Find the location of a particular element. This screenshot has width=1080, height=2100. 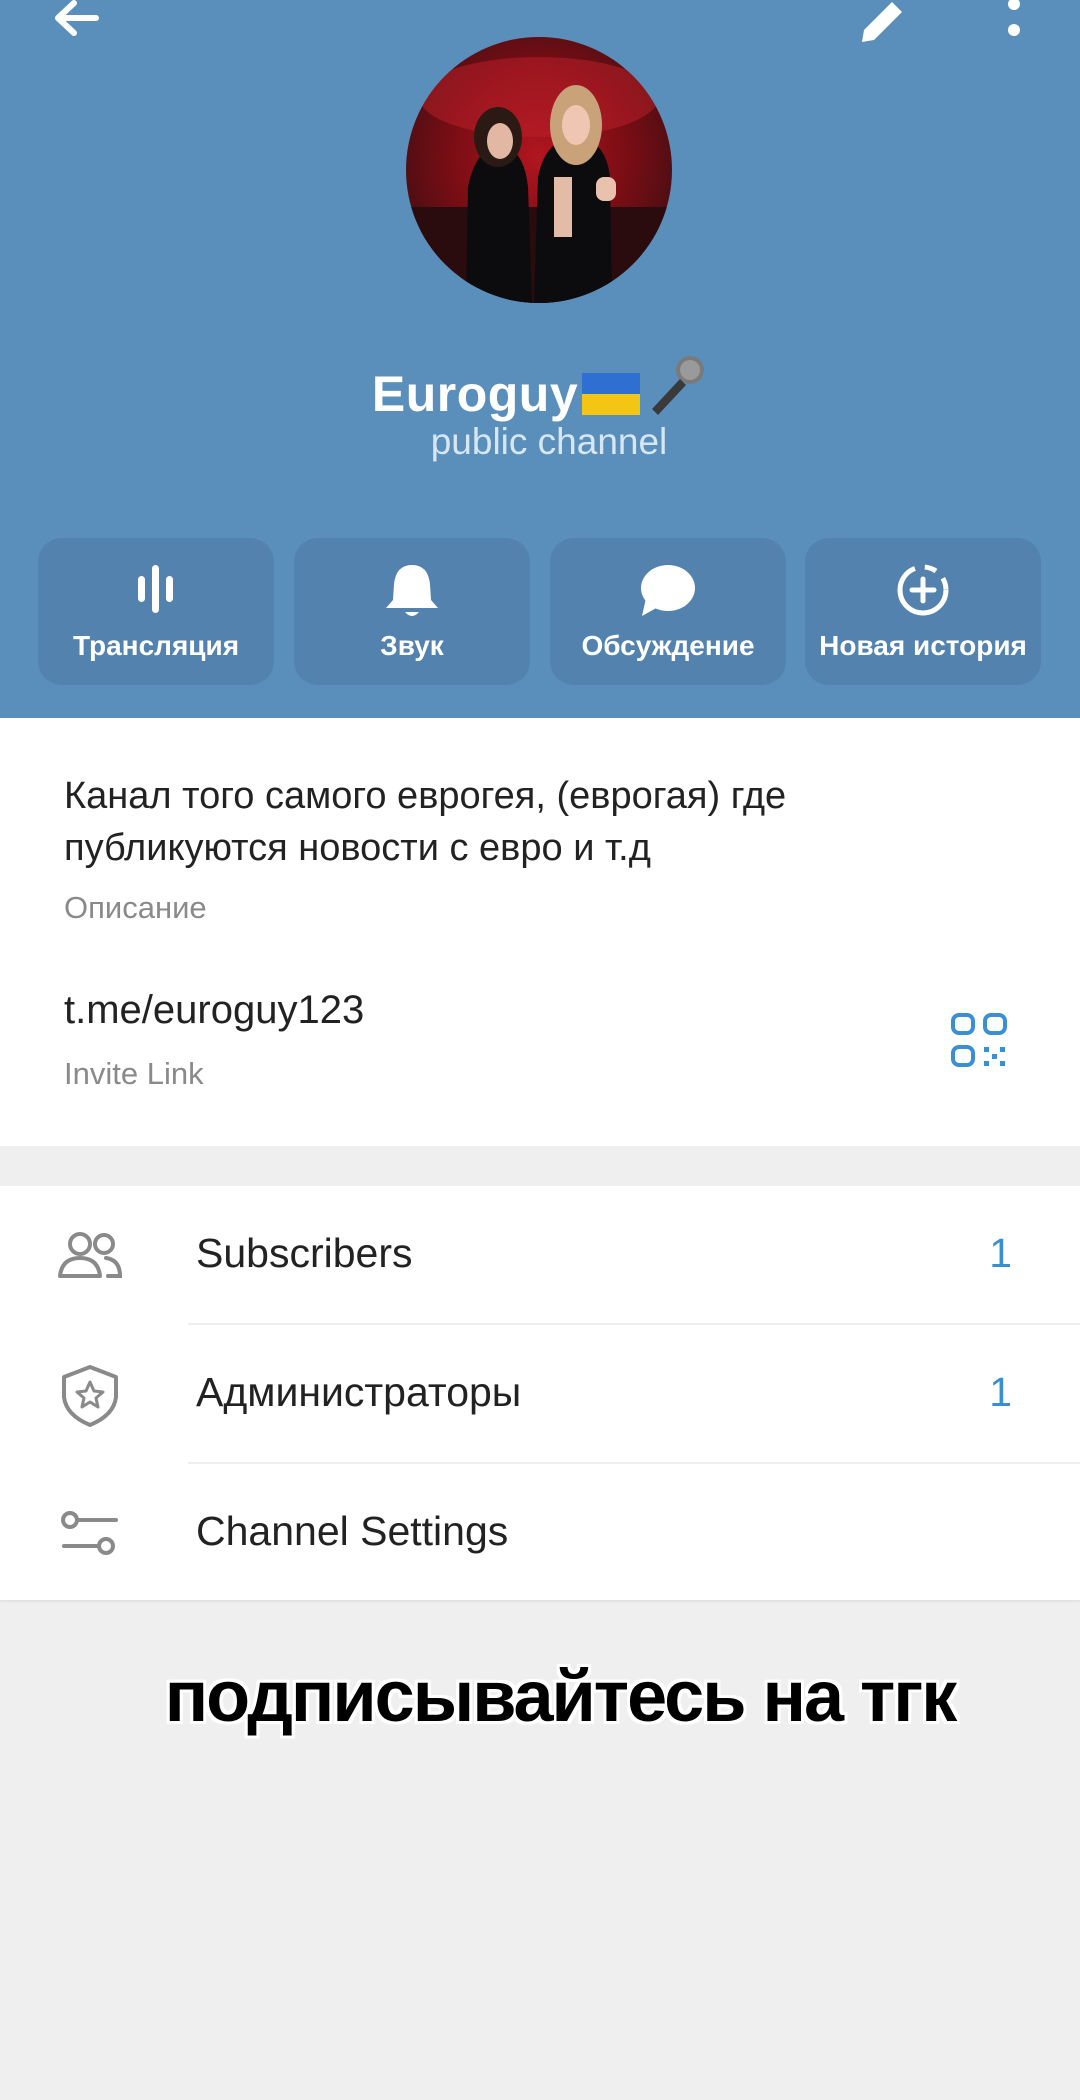

menu-row-administrators: Администраторы 1 is located at coordinates (540, 1394).